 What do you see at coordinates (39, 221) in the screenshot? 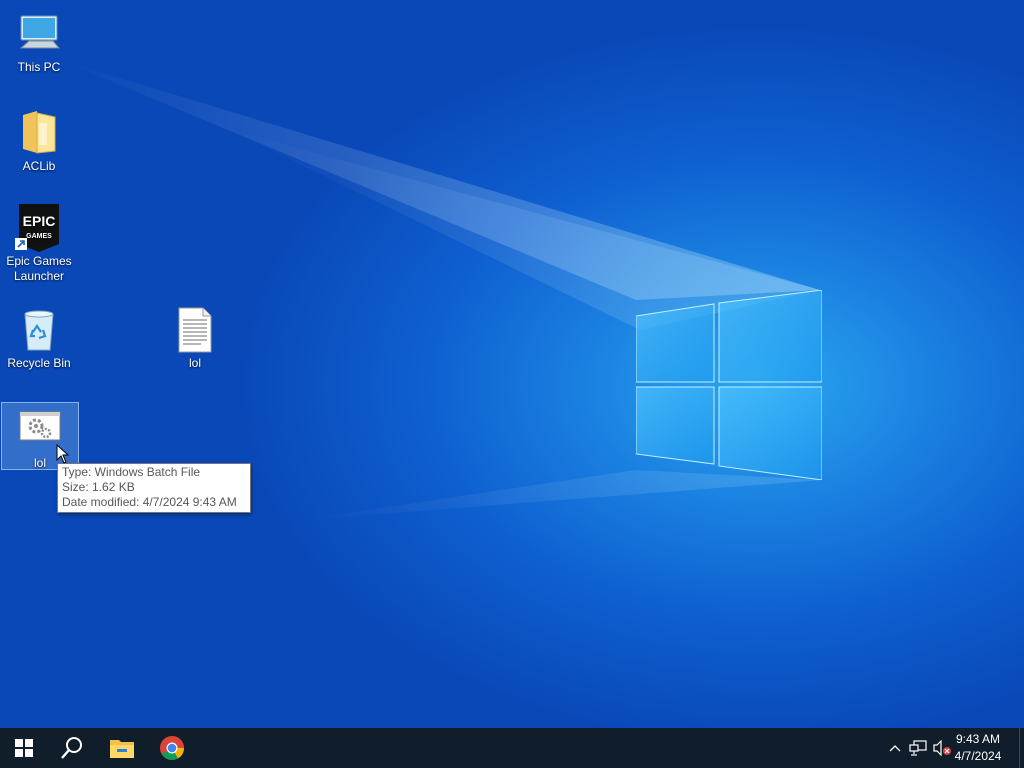
I see `svg-text: EPIC` at bounding box center [39, 221].